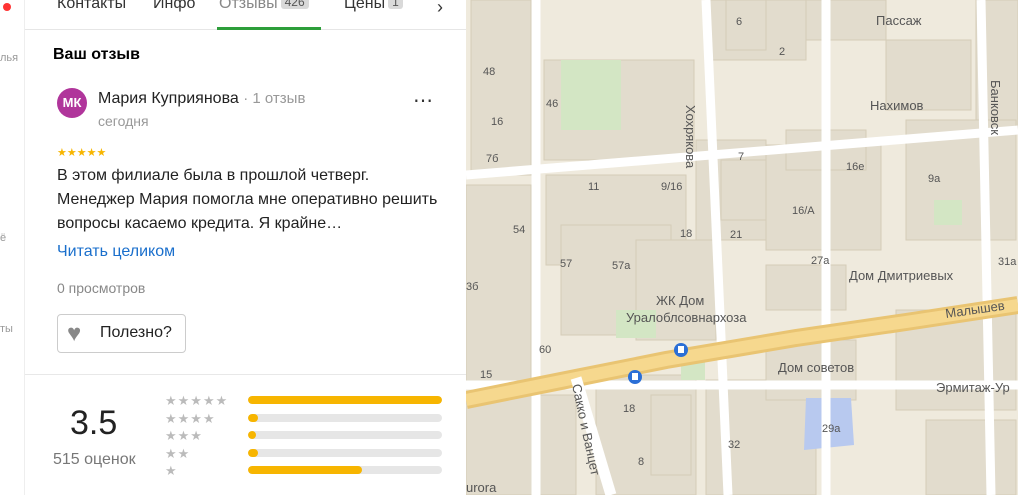 The width and height of the screenshot is (1018, 495). I want to click on views-count: 0 просмотров, so click(101, 288).